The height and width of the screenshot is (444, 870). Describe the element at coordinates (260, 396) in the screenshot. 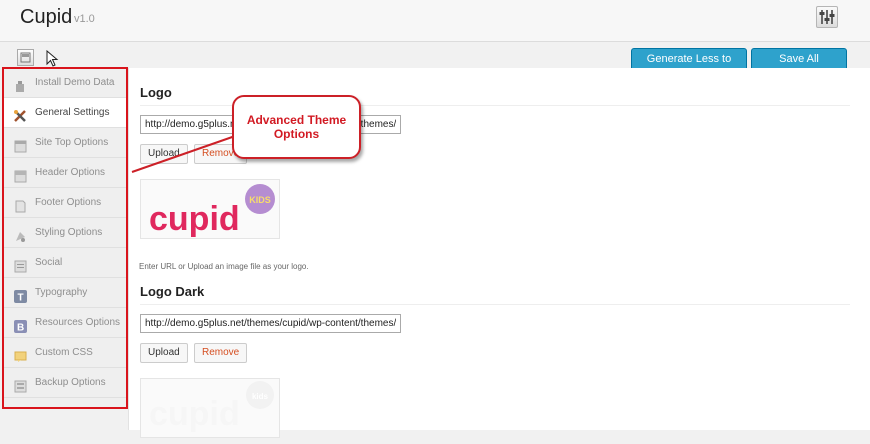

I see `logo-dark-badge-text: kids` at that location.